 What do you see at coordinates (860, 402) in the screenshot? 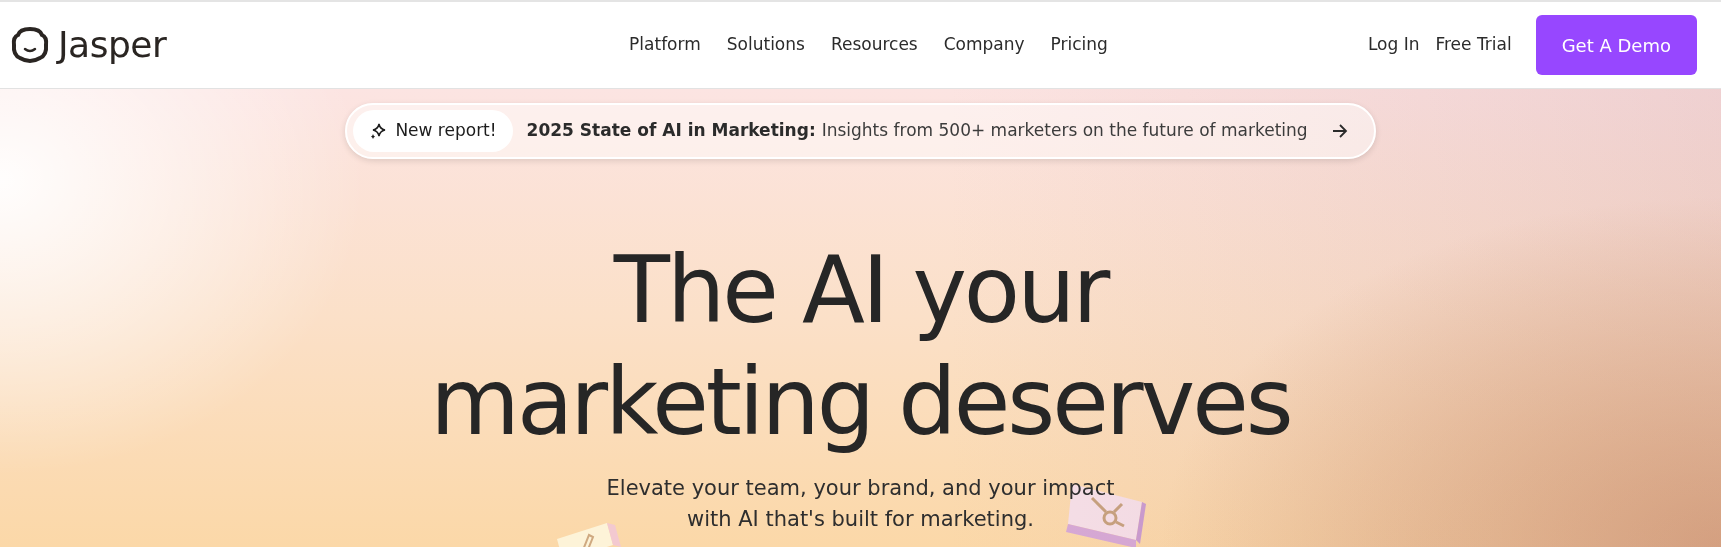
I see `hero-headline: marketing deserves` at bounding box center [860, 402].